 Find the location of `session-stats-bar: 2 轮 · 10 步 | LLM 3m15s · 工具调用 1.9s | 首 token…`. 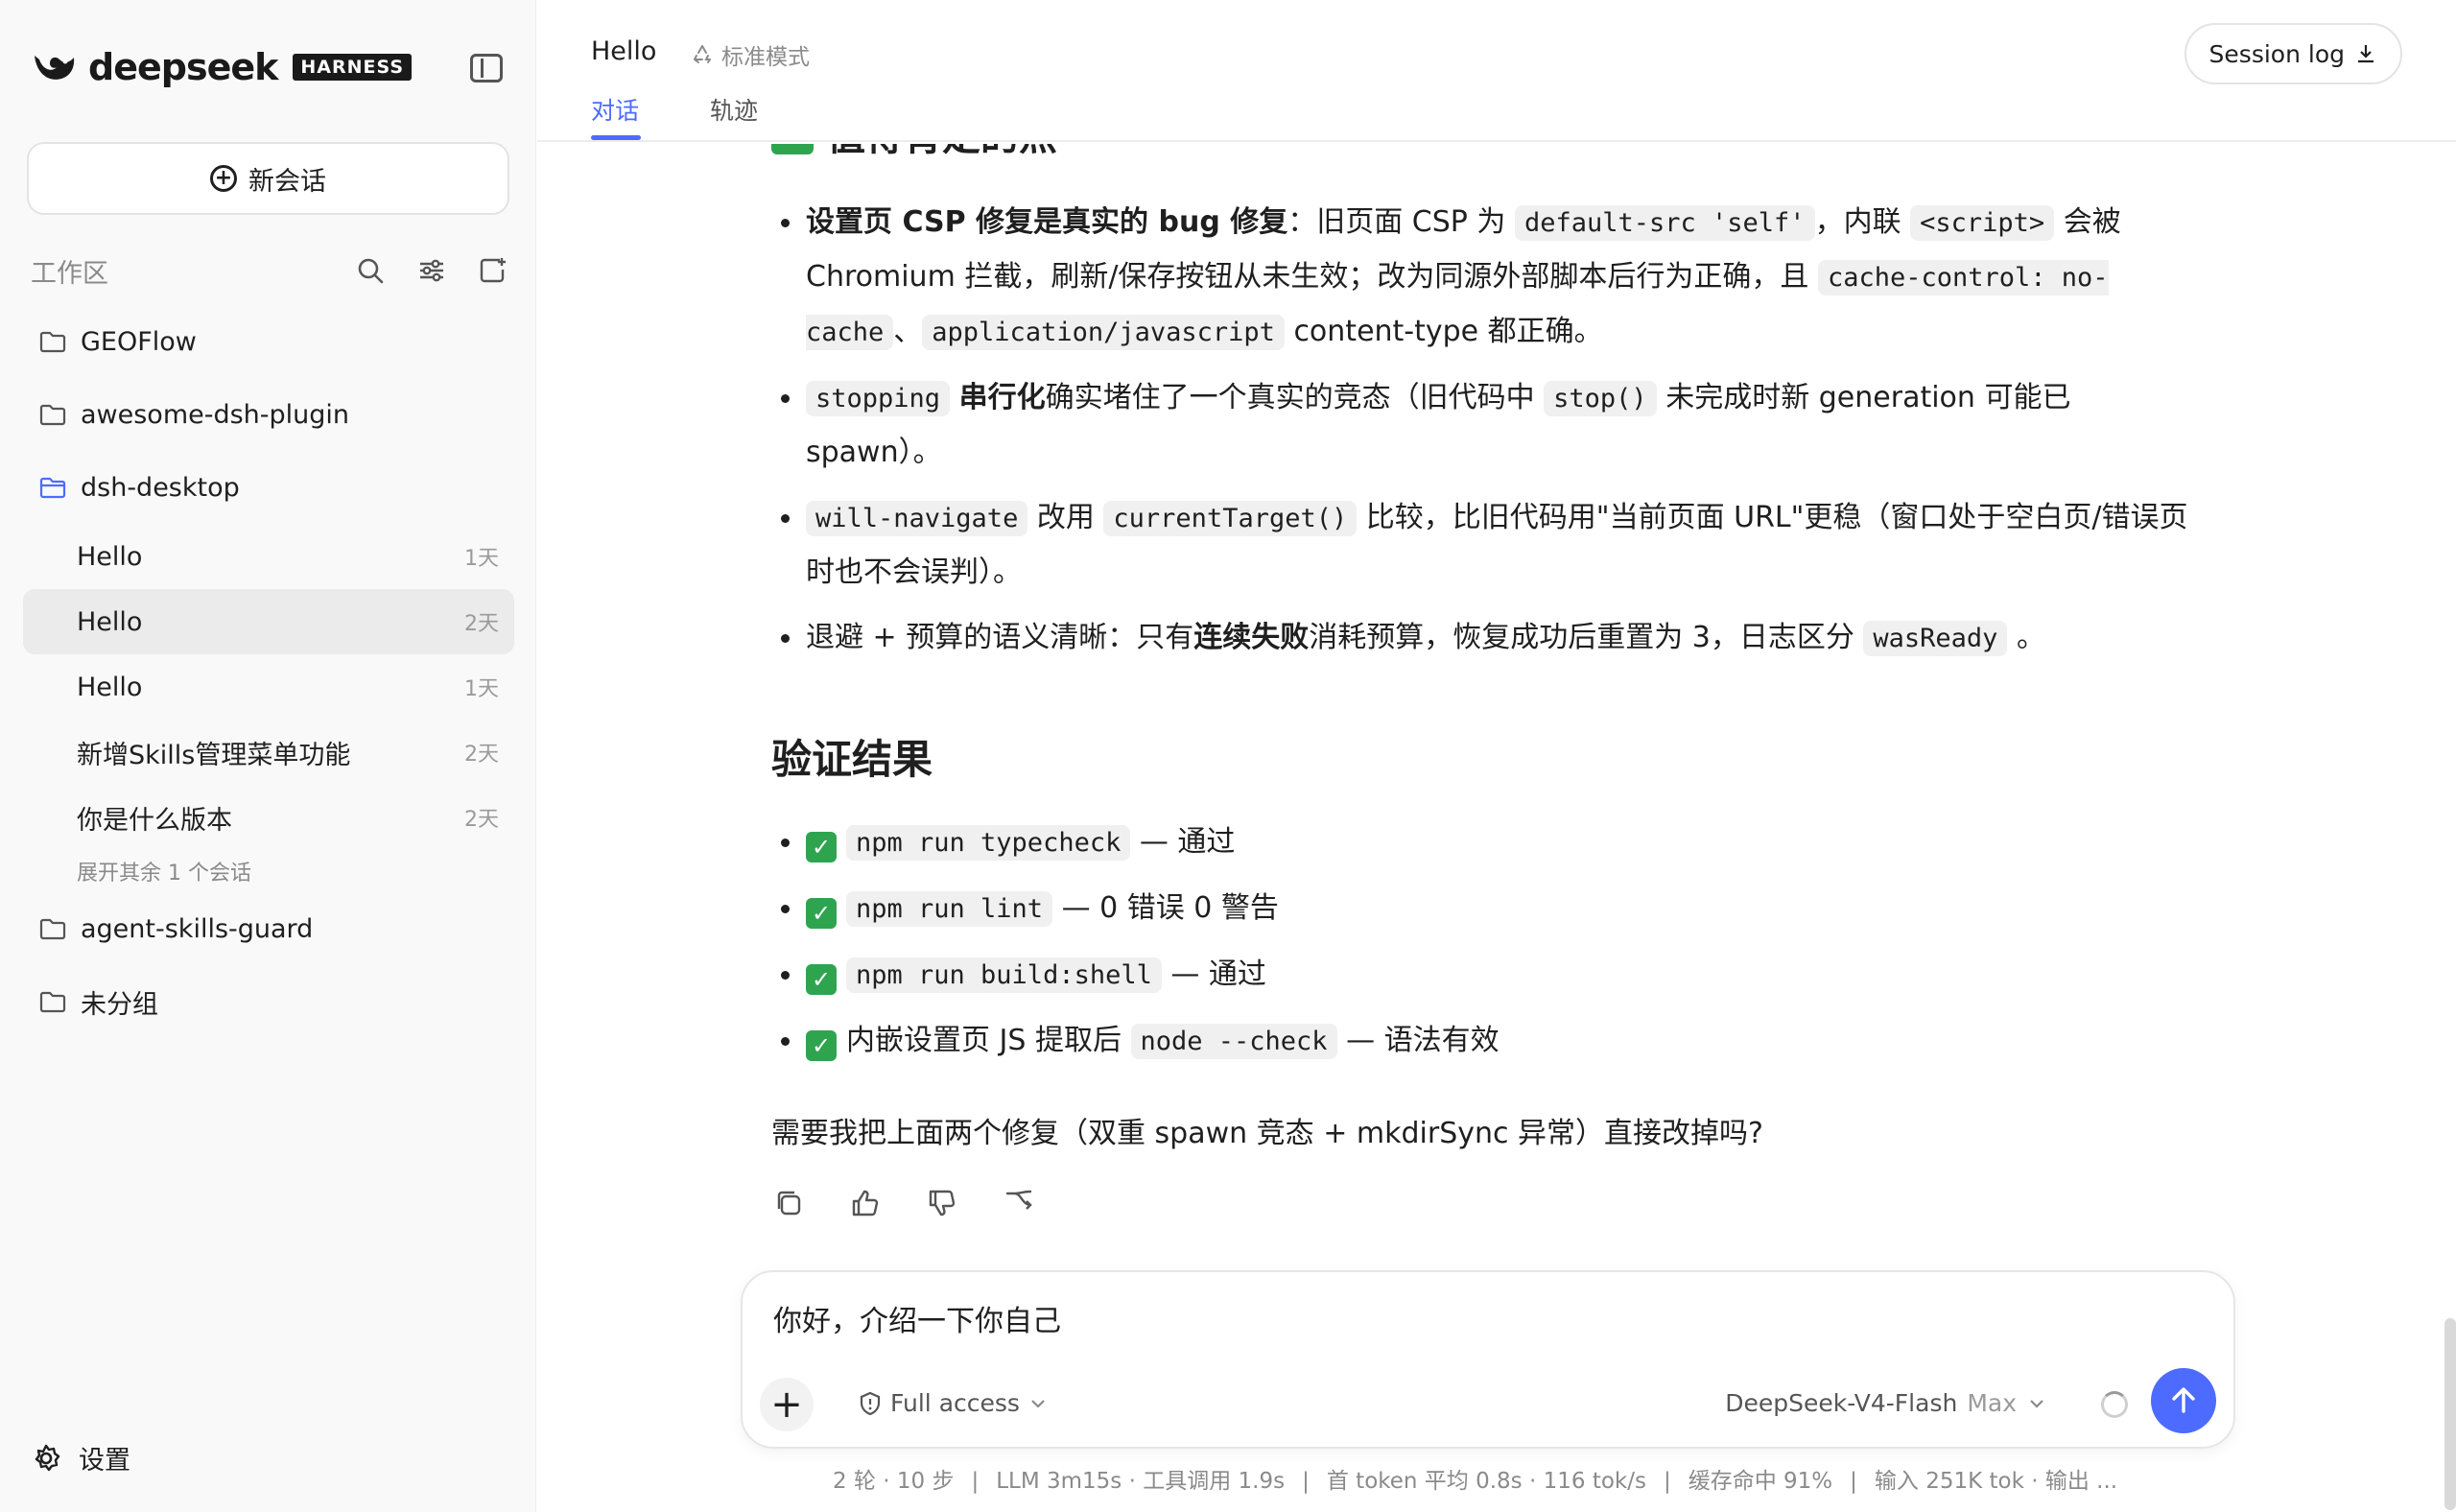

session-stats-bar: 2 轮 · 10 步 | LLM 3m15s · 工具调用 1.9s | 首 token… is located at coordinates (1475, 1478).